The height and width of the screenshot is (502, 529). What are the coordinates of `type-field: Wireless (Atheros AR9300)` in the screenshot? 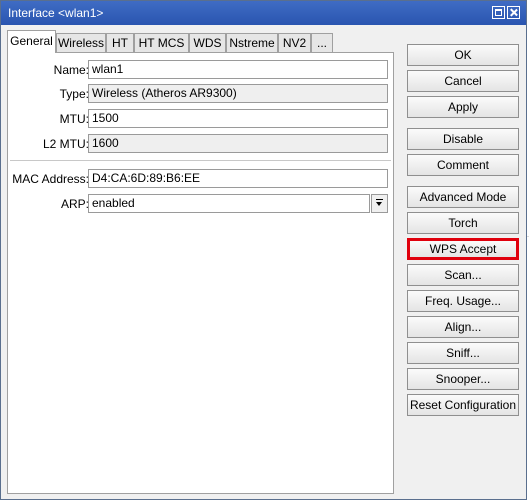 It's located at (238, 93).